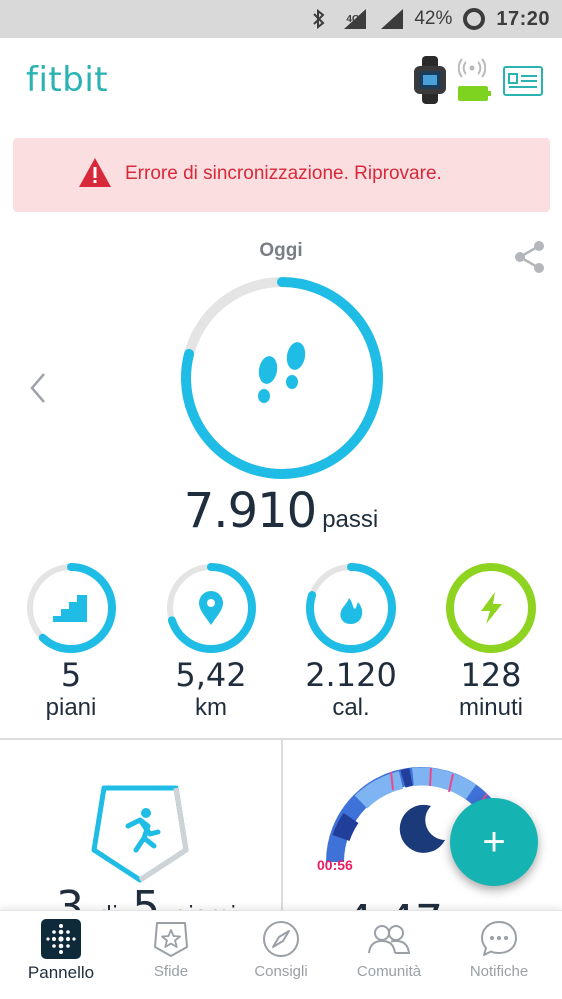 The height and width of the screenshot is (999, 562). I want to click on stat-distance: 5,42 km, so click(211, 642).